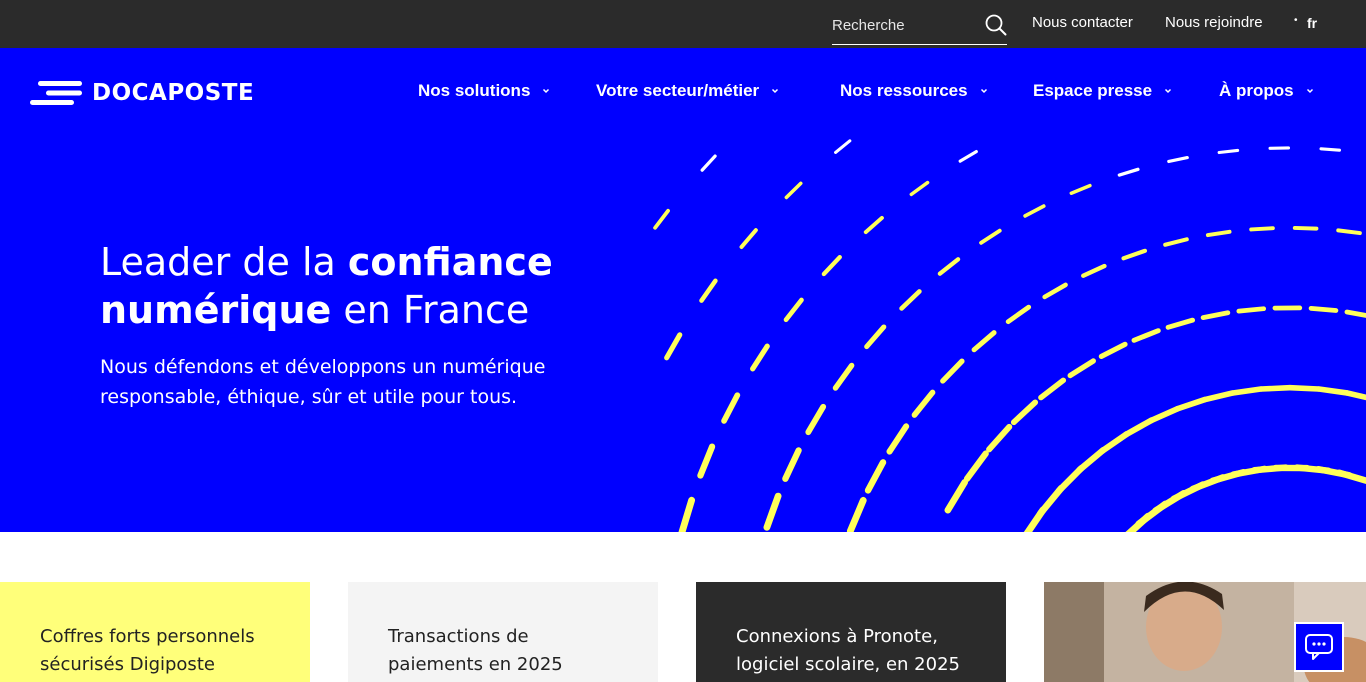  Describe the element at coordinates (678, 90) in the screenshot. I see `nav-label: Votre secteur/métier` at that location.